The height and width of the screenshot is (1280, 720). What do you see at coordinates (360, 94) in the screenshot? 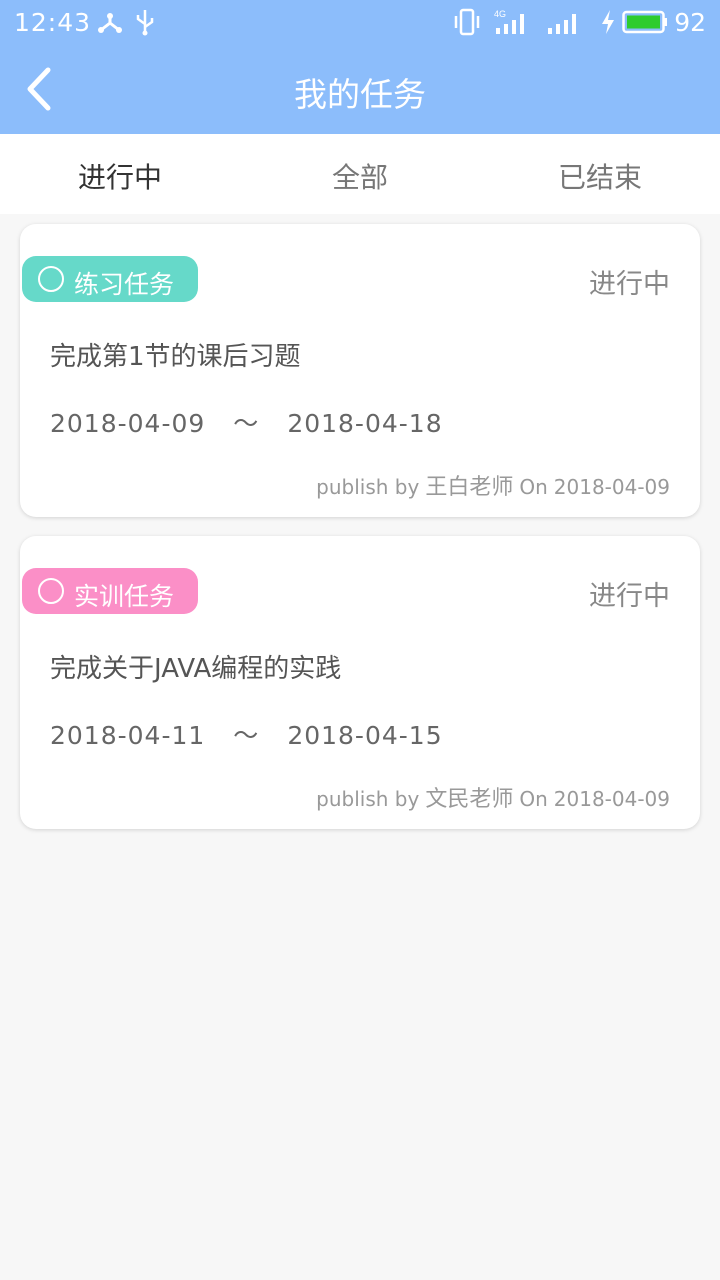
I see `page-title: 我的任务` at bounding box center [360, 94].